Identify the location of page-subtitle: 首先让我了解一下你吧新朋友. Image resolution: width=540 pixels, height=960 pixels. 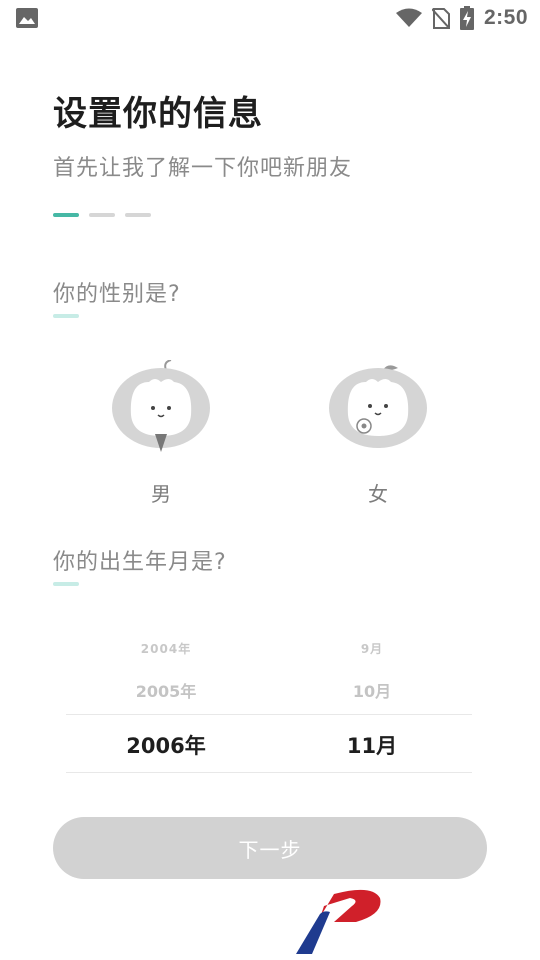
(203, 168).